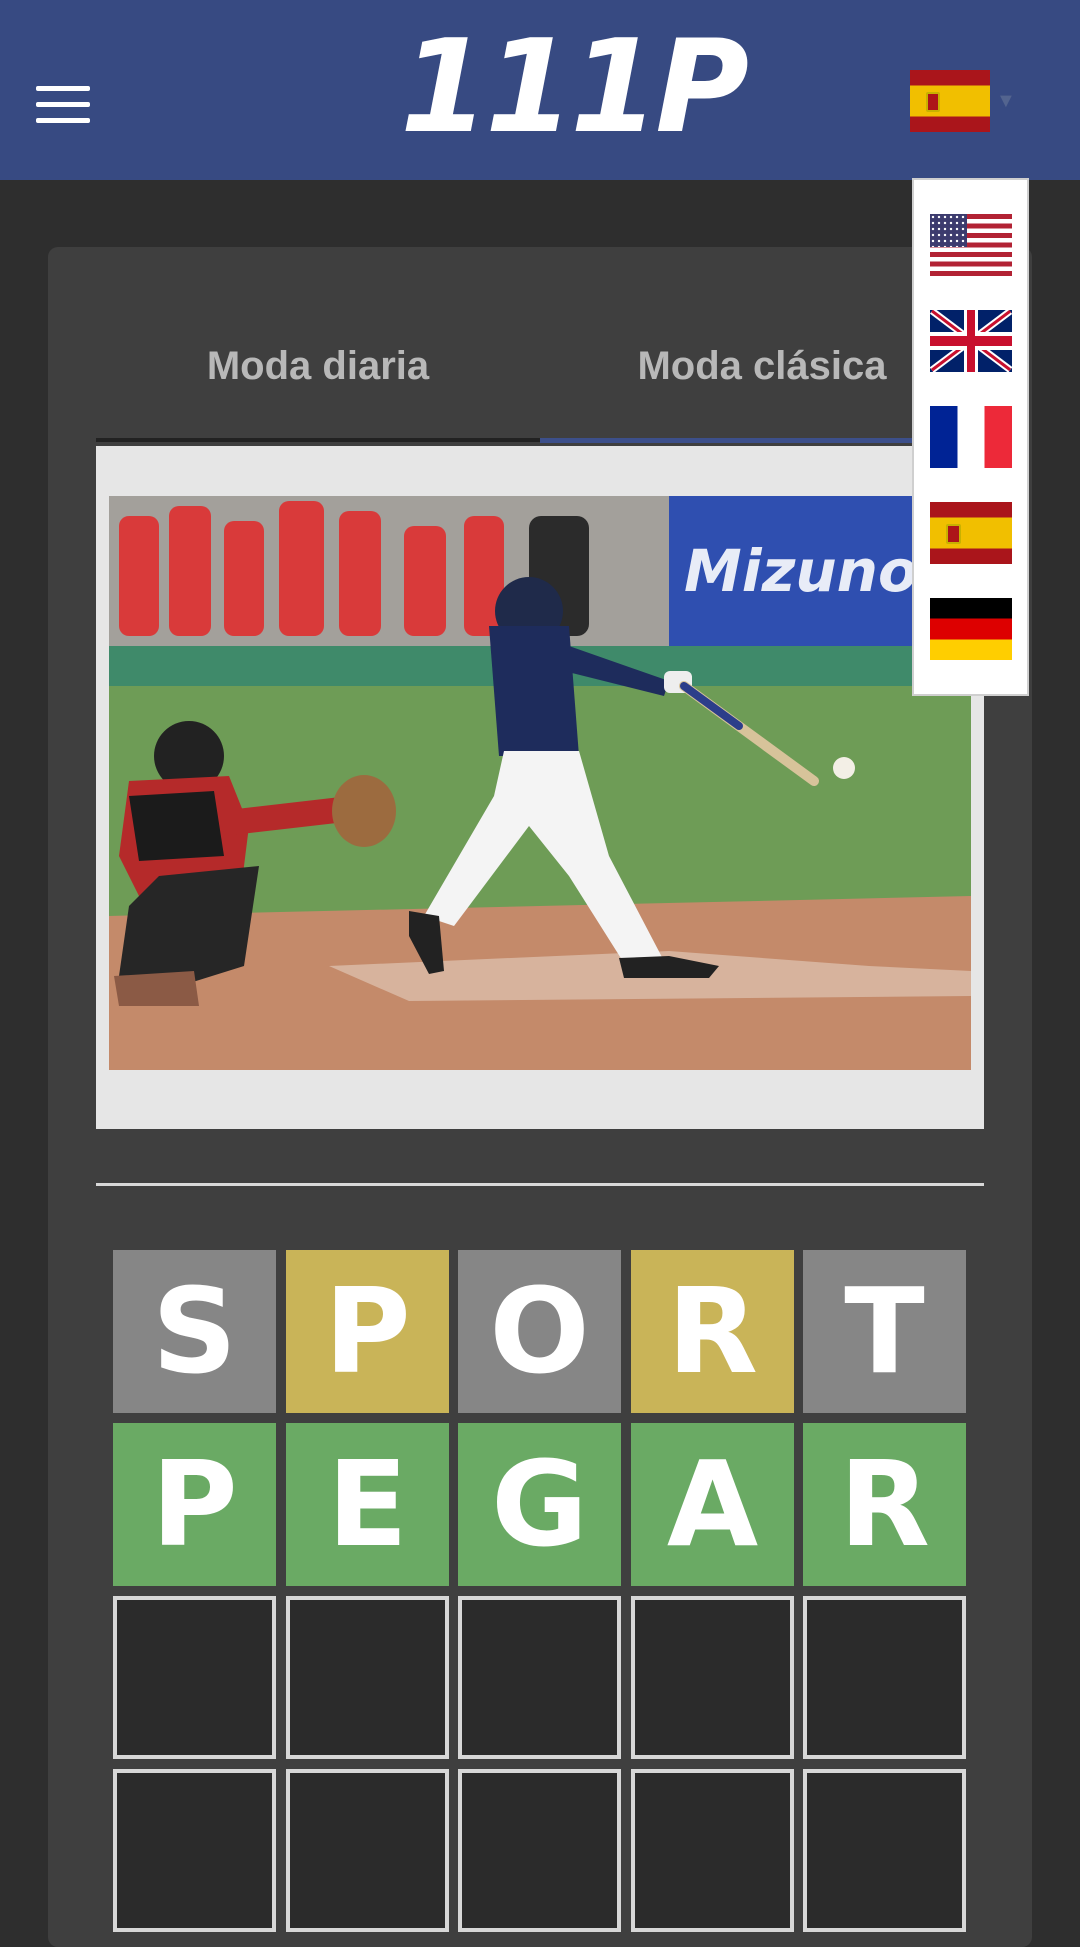 This screenshot has width=1080, height=1947. I want to click on board-cell-r4-c3, so click(539, 1850).